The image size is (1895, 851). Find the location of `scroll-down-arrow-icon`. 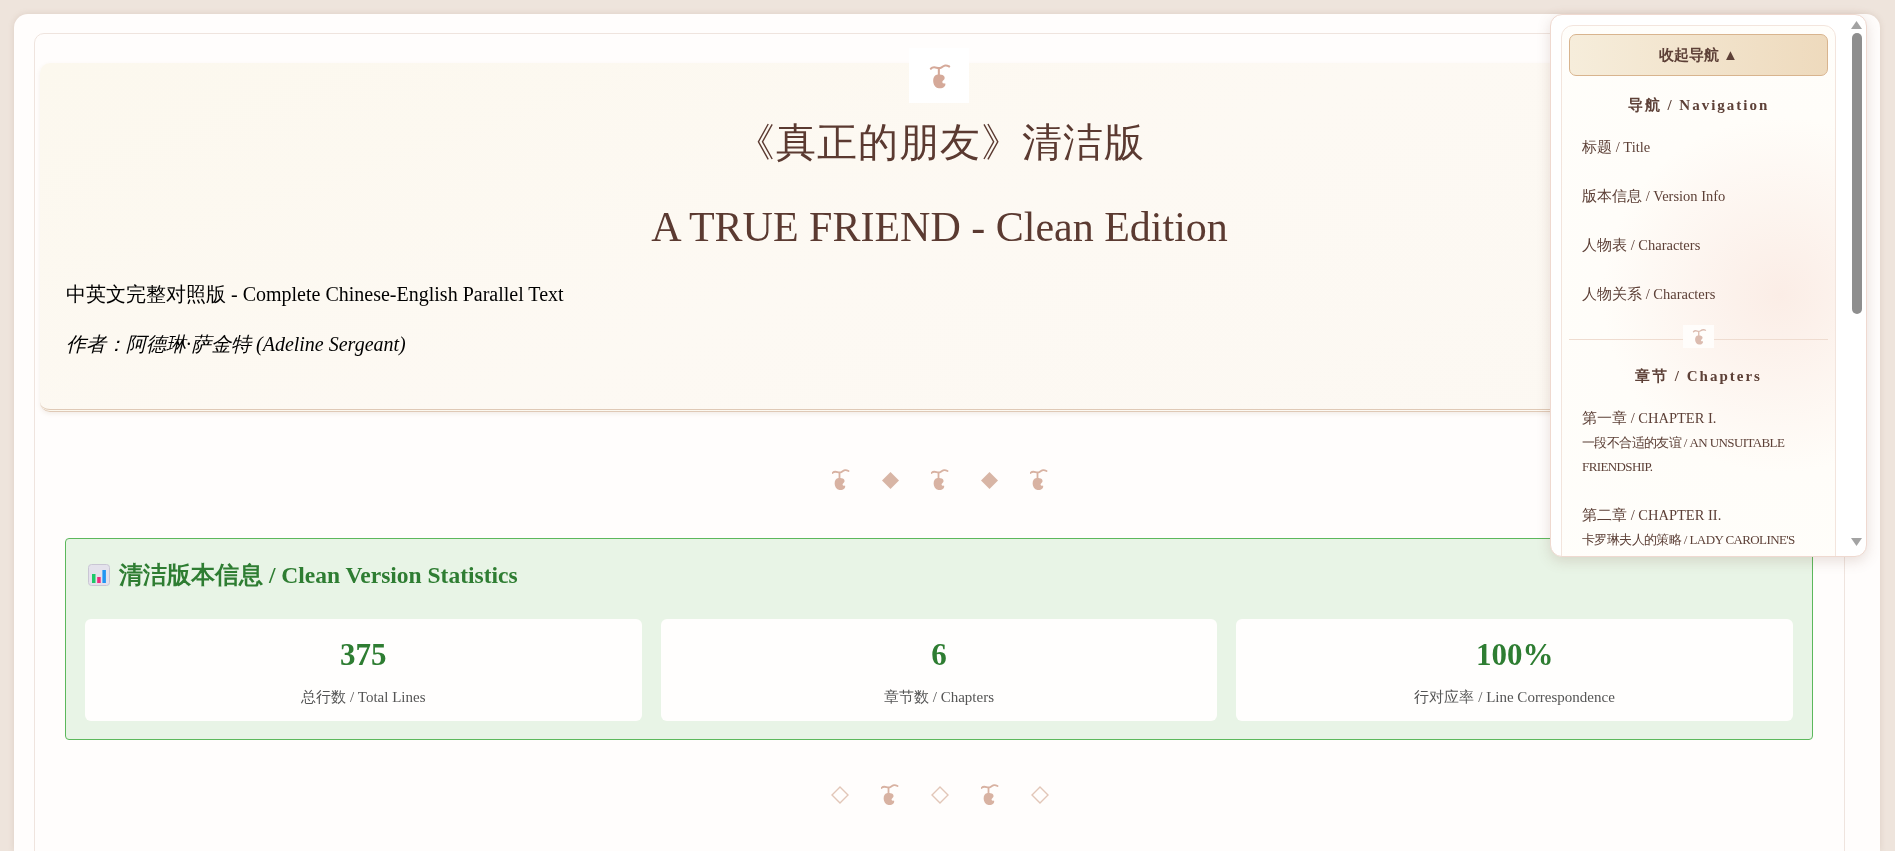

scroll-down-arrow-icon is located at coordinates (1856, 542).